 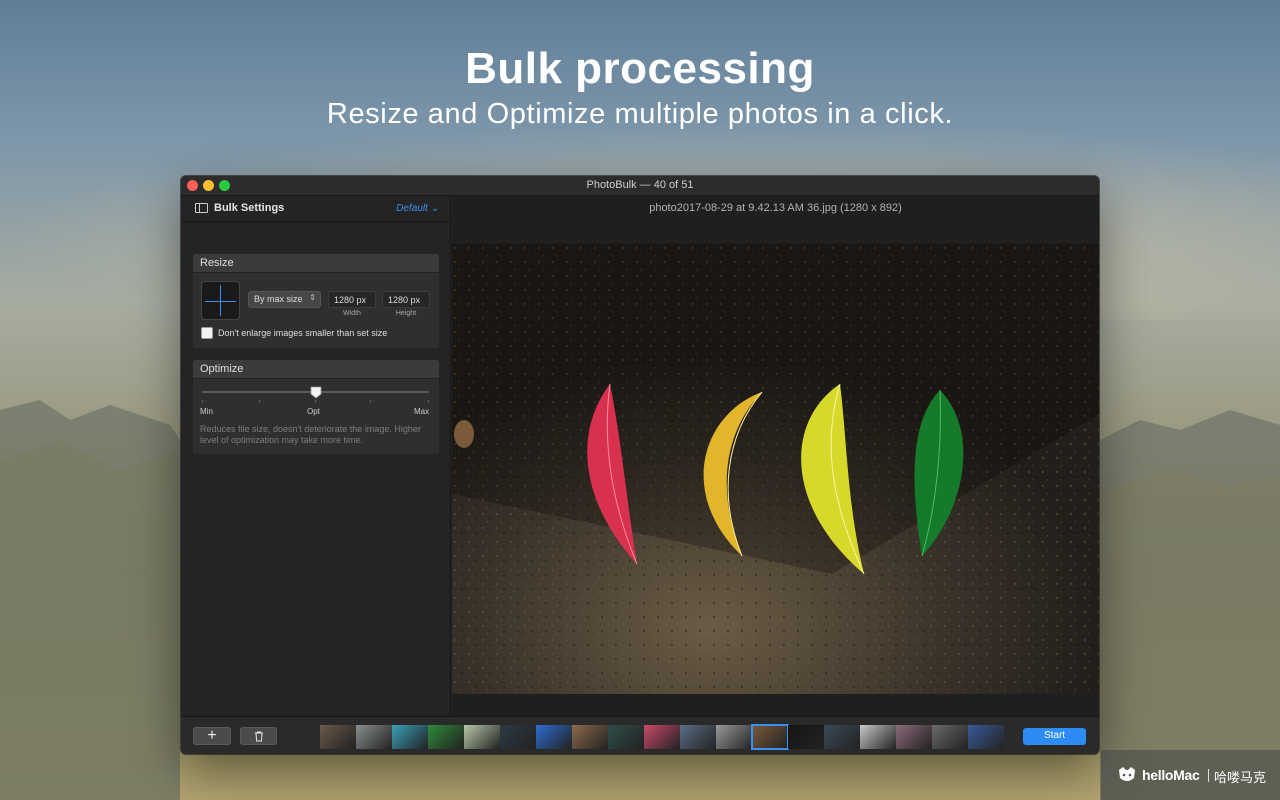 What do you see at coordinates (352, 299) in the screenshot?
I see `width-field: 1280 px` at bounding box center [352, 299].